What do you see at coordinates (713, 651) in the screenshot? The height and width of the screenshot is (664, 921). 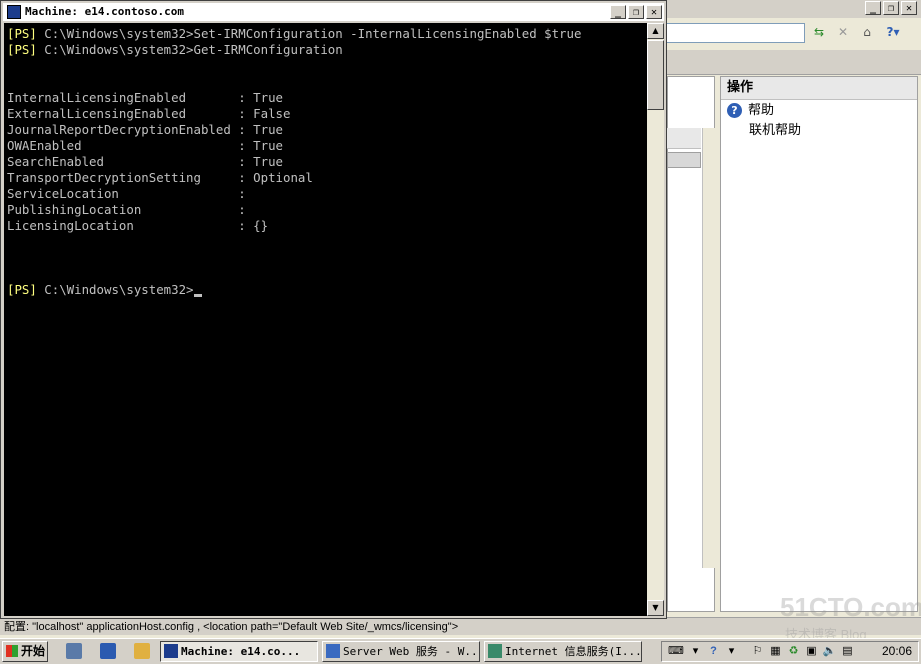 I see `help-tray-icon: ?` at bounding box center [713, 651].